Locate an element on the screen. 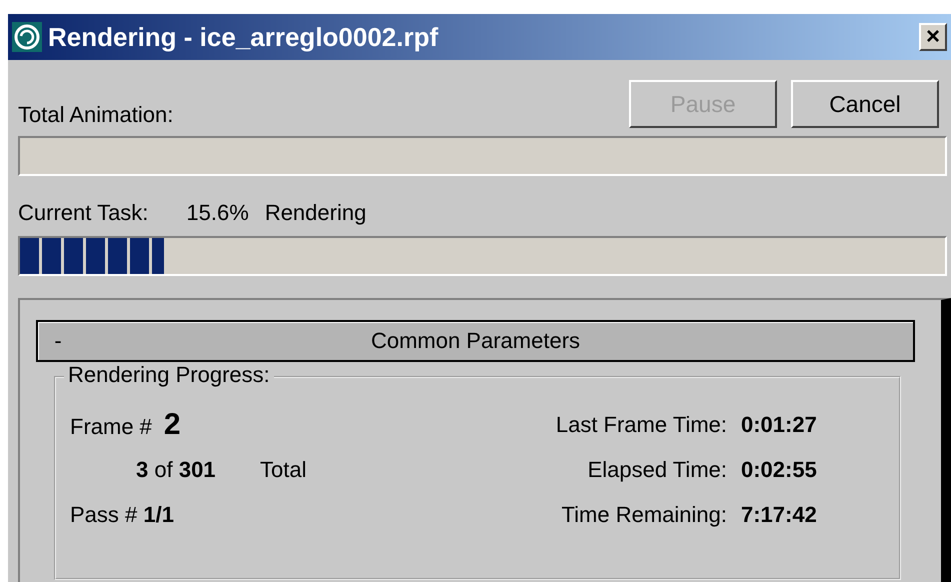 The height and width of the screenshot is (582, 951). total-animation-label: Total Animation: is located at coordinates (96, 115).